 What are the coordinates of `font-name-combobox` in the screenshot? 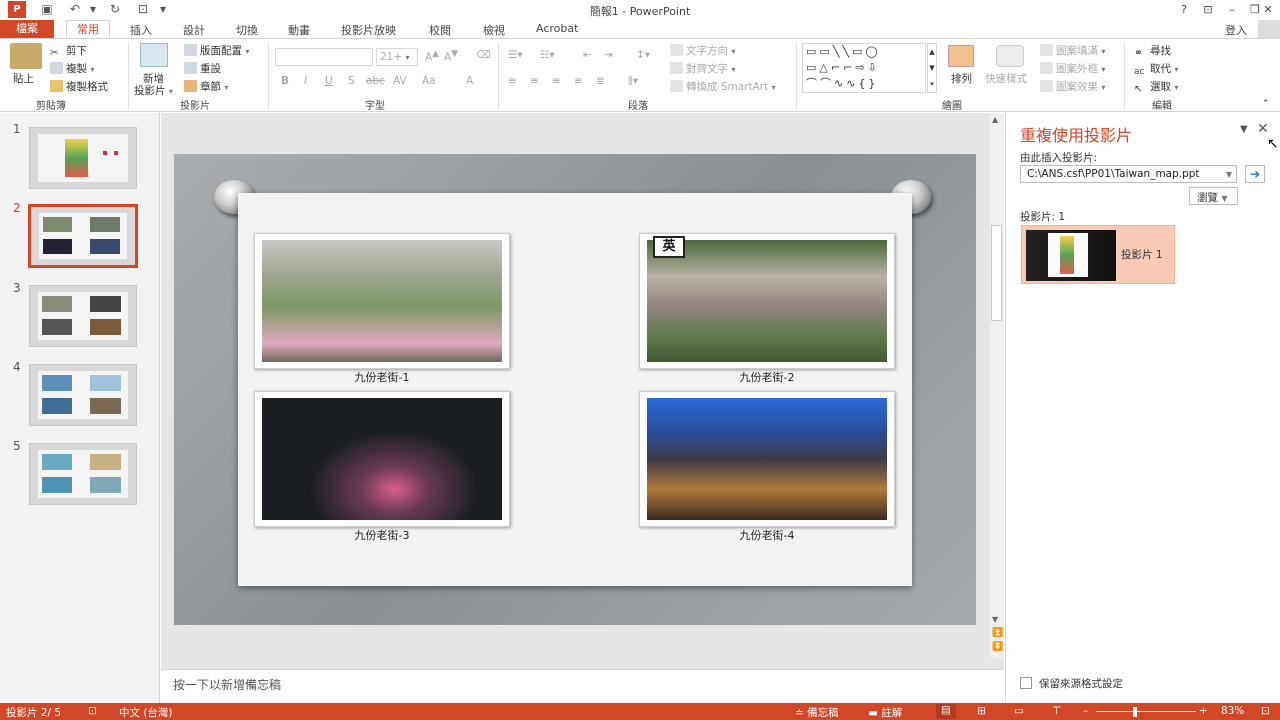 It's located at (324, 57).